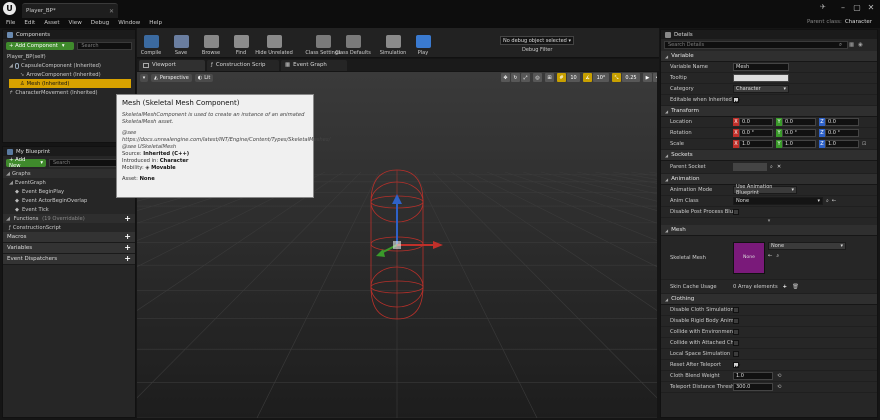 The image size is (880, 420). I want to click on dispatchers-section: Event Dispatchers +, so click(69, 259).